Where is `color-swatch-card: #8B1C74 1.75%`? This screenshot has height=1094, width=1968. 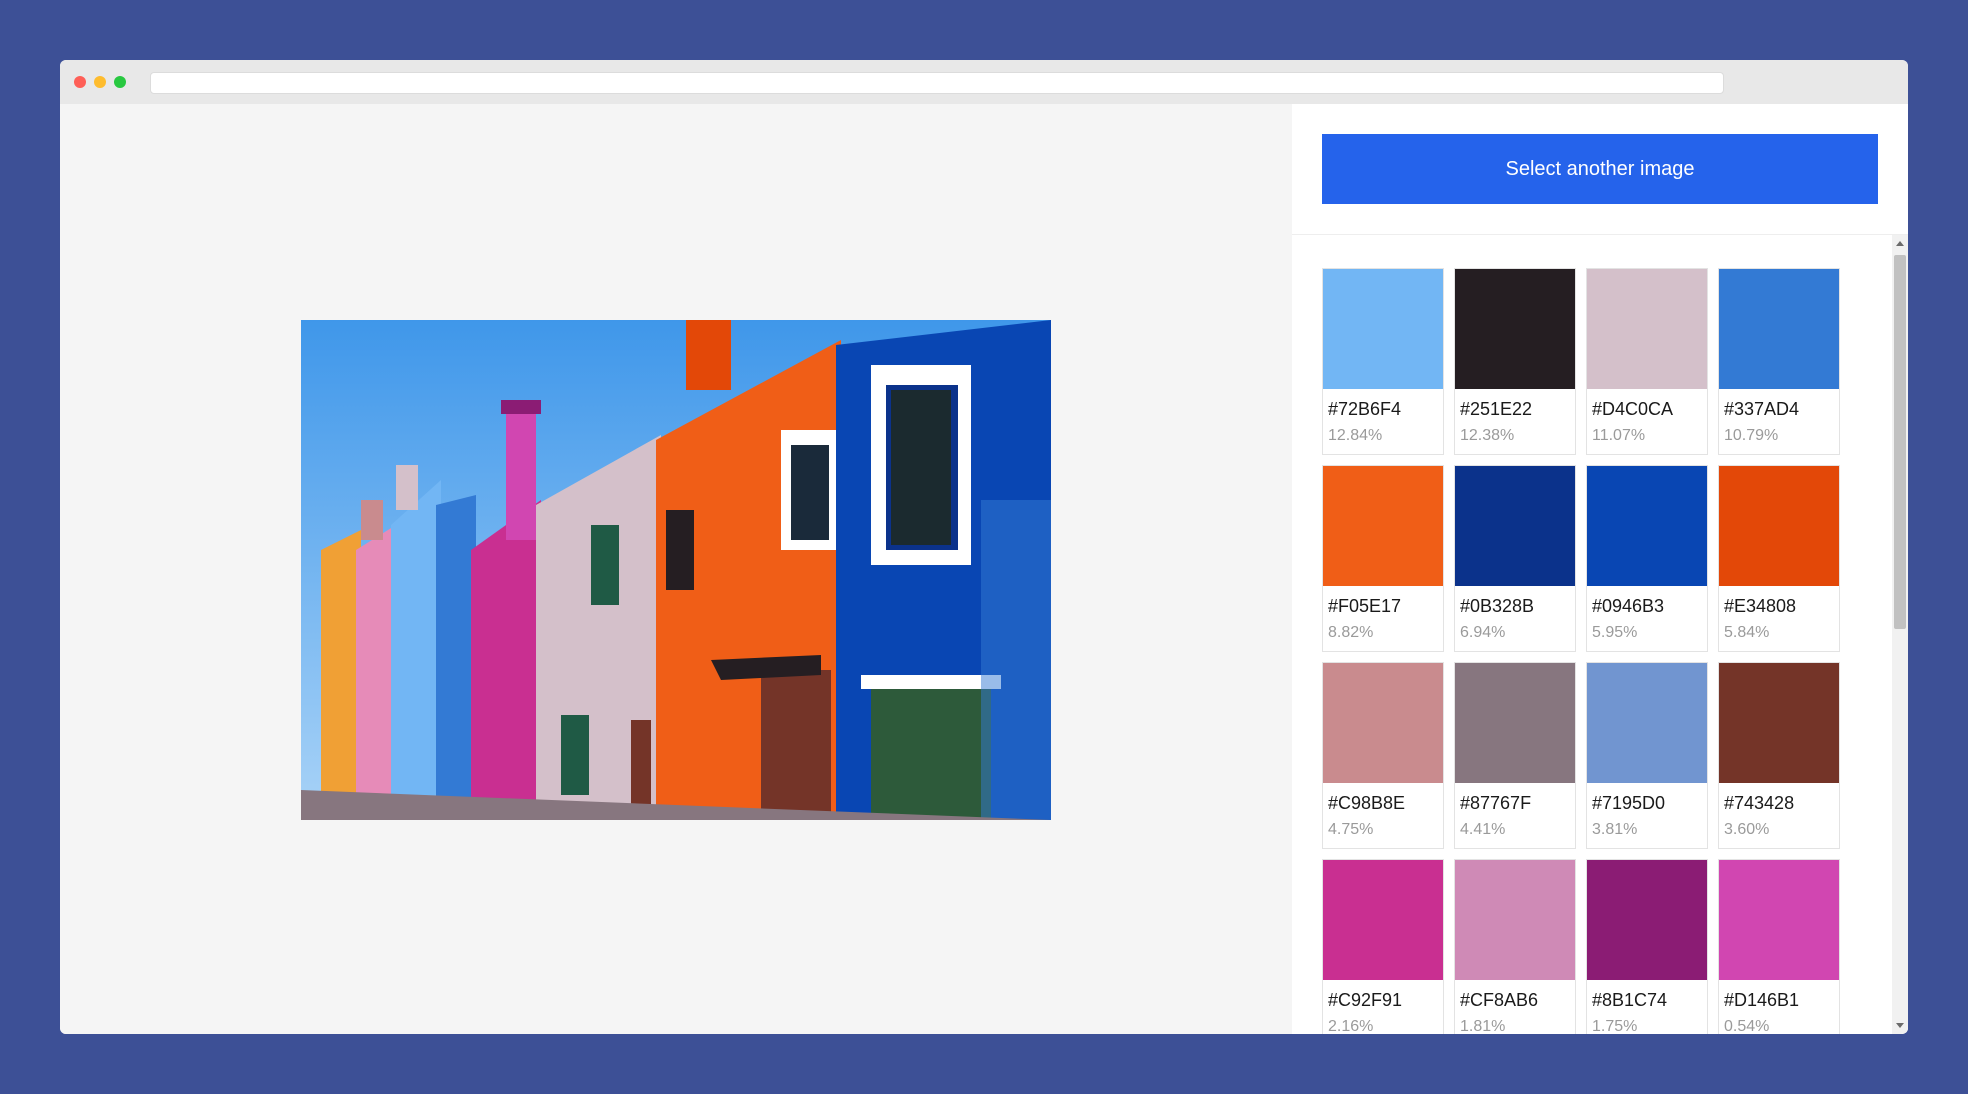
color-swatch-card: #8B1C74 1.75% is located at coordinates (1647, 946).